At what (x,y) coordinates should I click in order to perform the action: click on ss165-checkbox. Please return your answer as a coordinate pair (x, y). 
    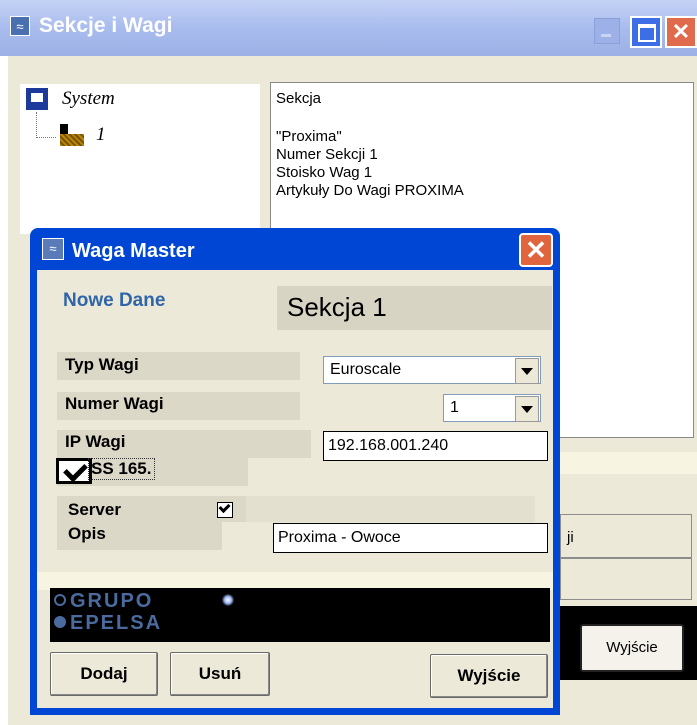
    Looking at the image, I should click on (74, 471).